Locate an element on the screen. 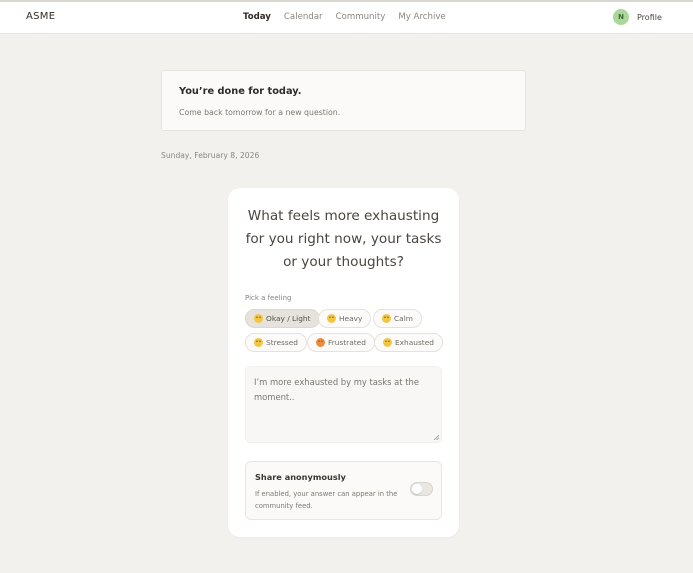 The image size is (693, 573). avatar: N is located at coordinates (621, 17).